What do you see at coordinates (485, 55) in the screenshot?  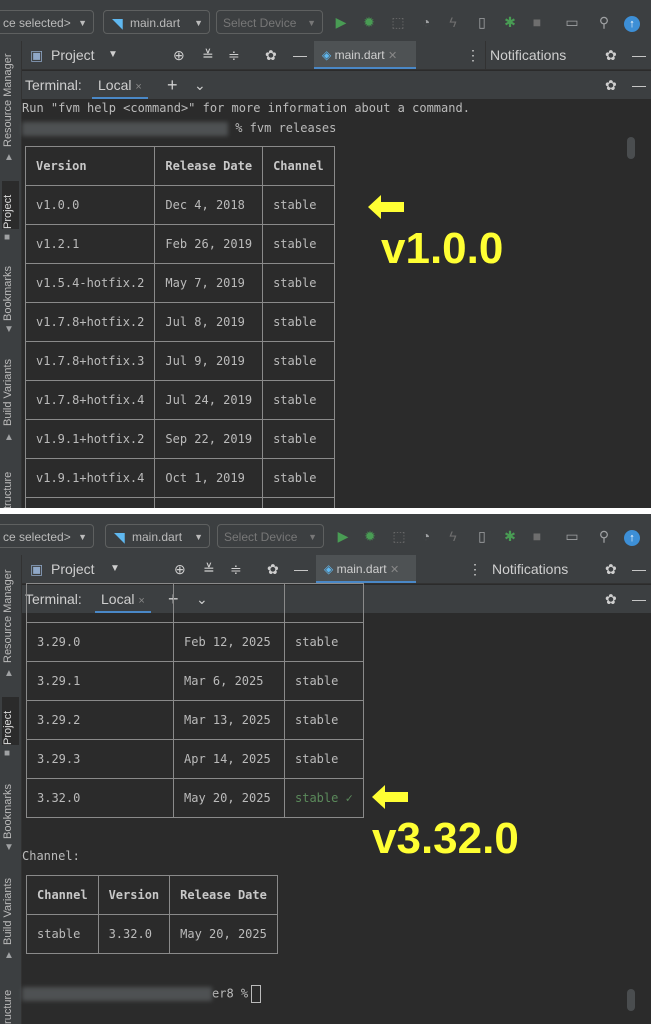 I see `divider` at bounding box center [485, 55].